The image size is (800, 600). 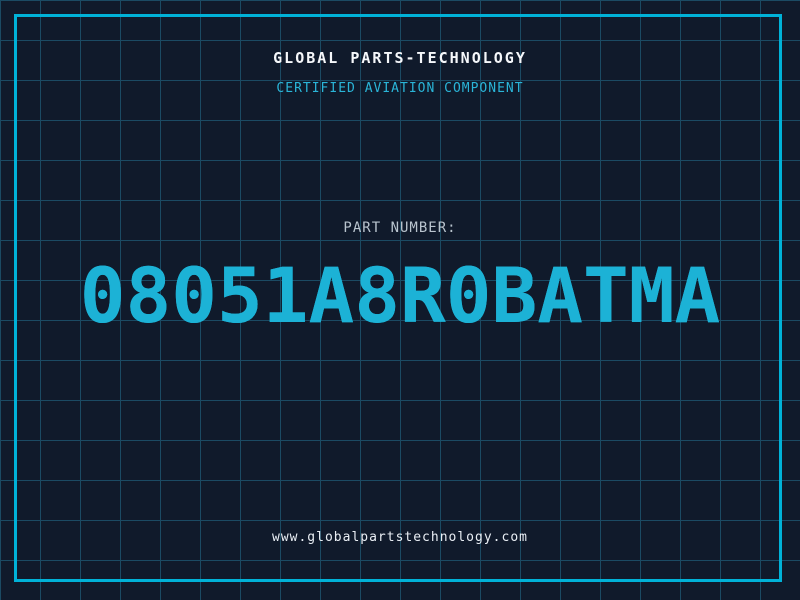 I want to click on part-number-label: PART NUMBER:, so click(x=400, y=228).